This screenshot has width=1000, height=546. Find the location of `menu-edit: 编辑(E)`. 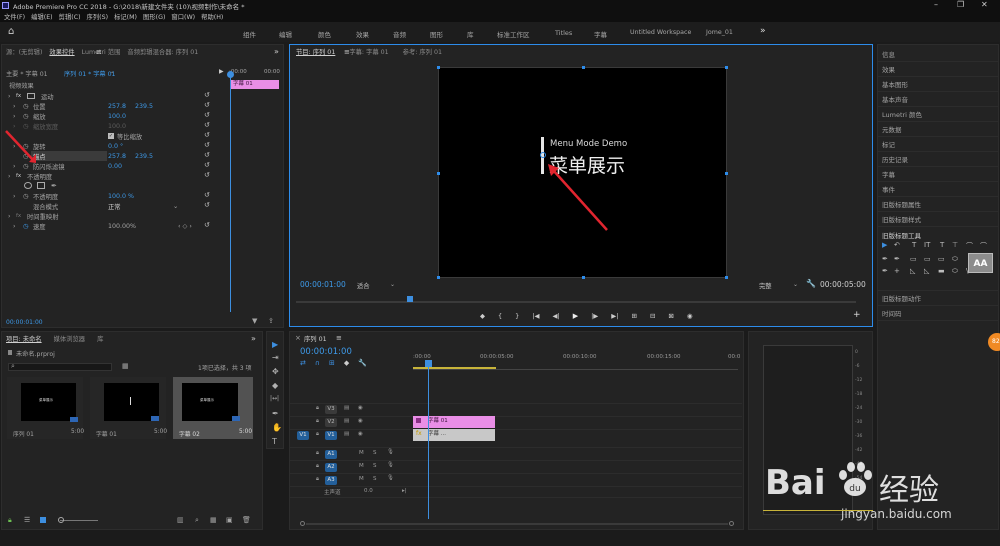

menu-edit: 编辑(E) is located at coordinates (42, 16).